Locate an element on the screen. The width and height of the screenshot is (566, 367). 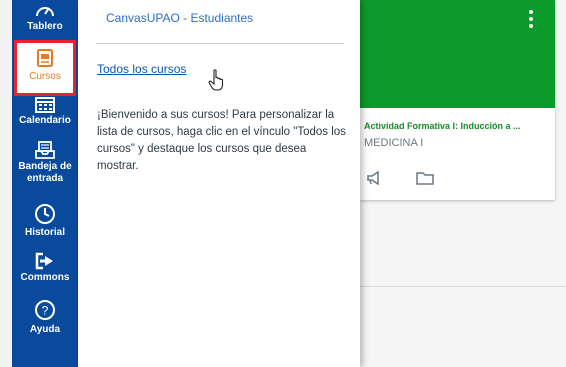
card-options-icon is located at coordinates (531, 20).